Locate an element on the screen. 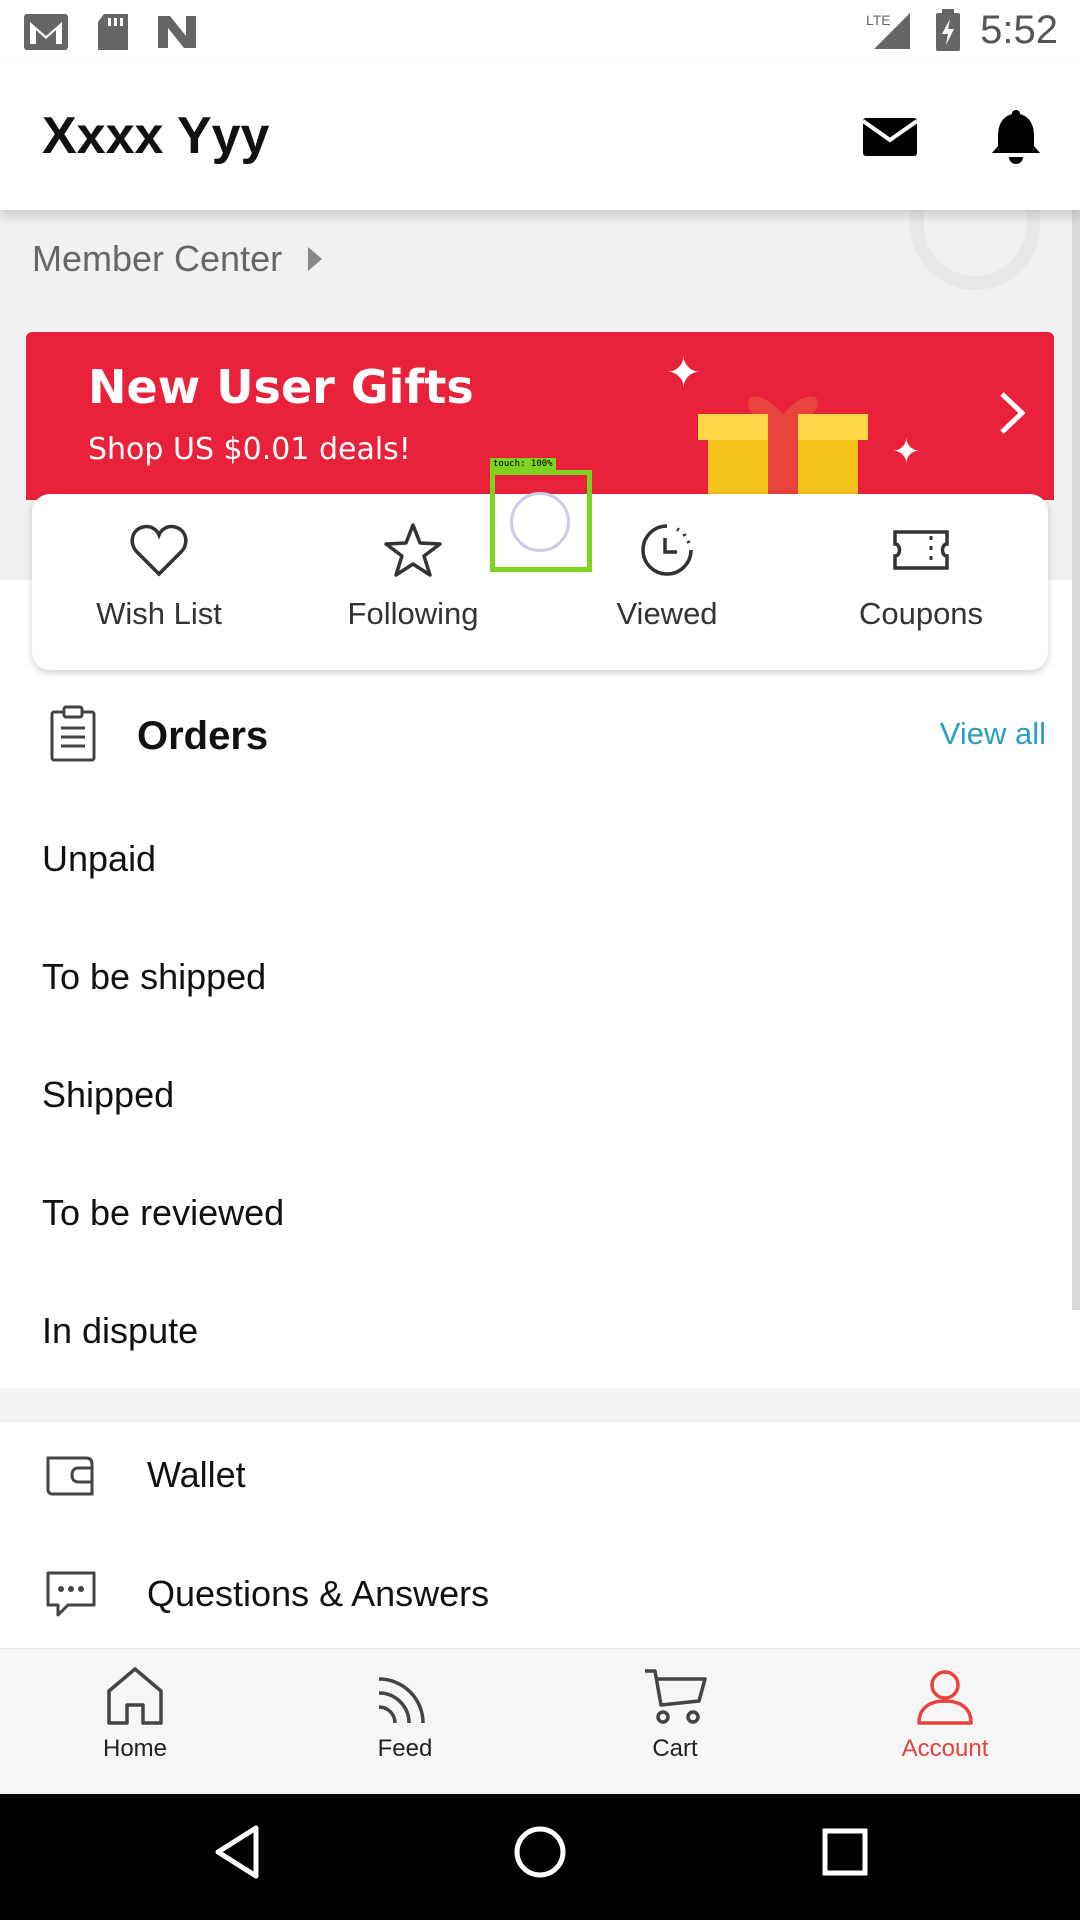 The height and width of the screenshot is (1920, 1080). app-header: Xxxx Yyy is located at coordinates (540, 136).